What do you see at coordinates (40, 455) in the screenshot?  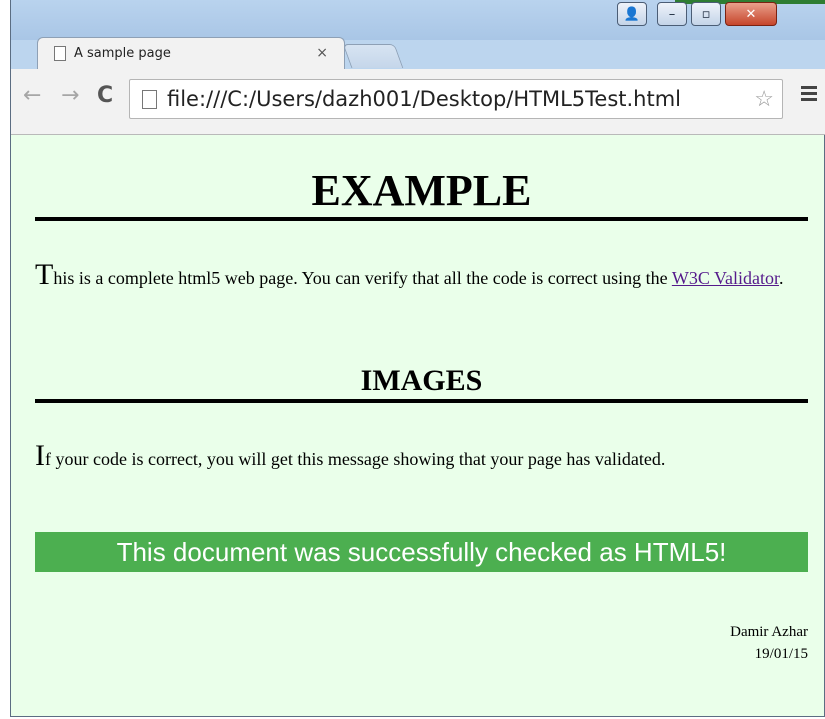 I see `images-dropcap: I` at bounding box center [40, 455].